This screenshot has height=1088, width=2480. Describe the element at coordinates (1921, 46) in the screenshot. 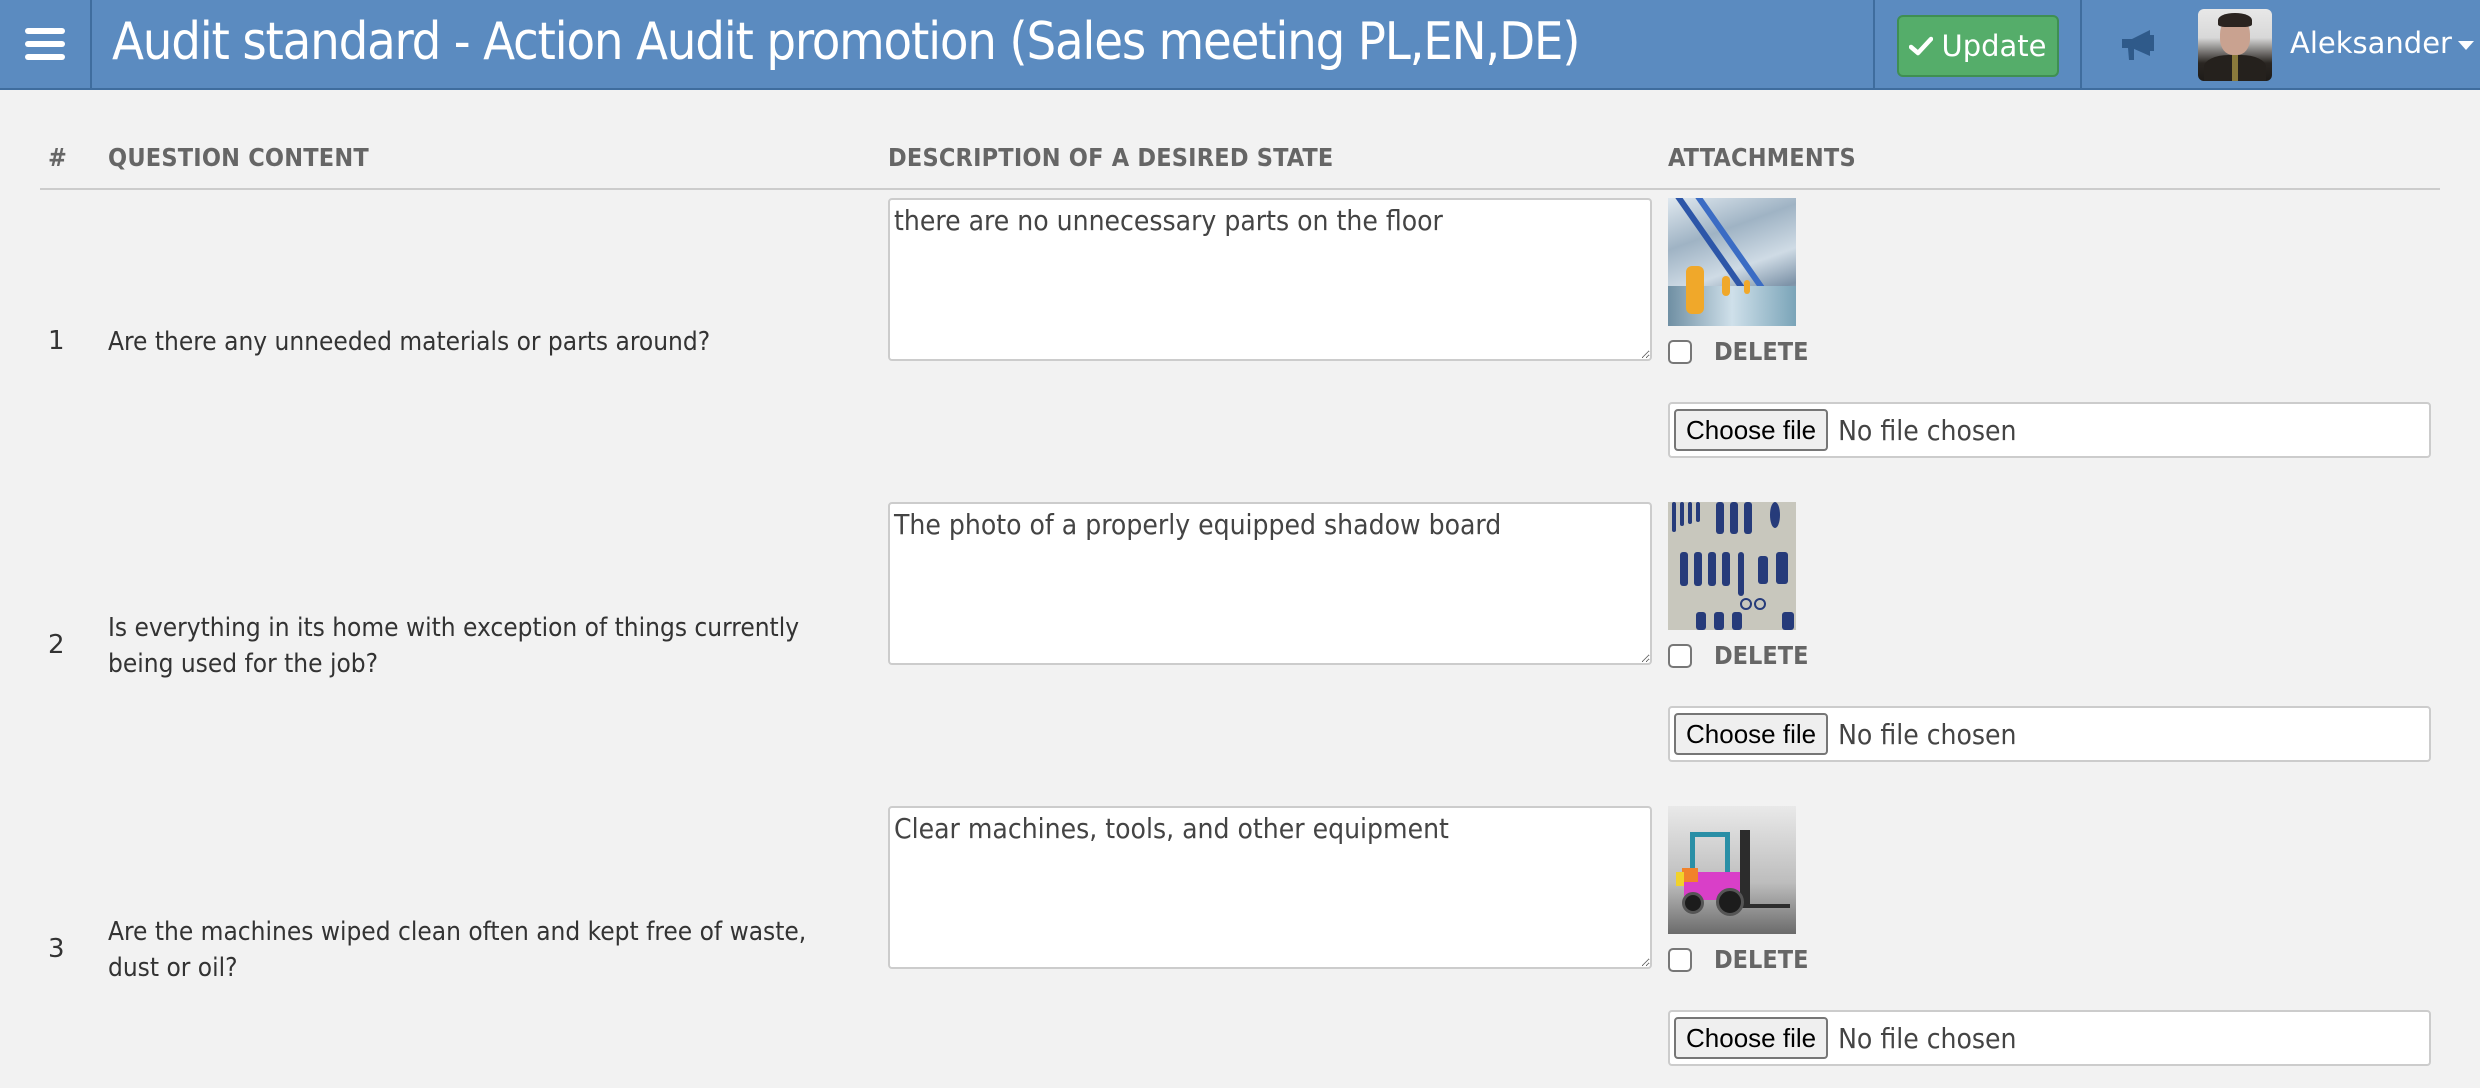

I see `check-icon` at that location.